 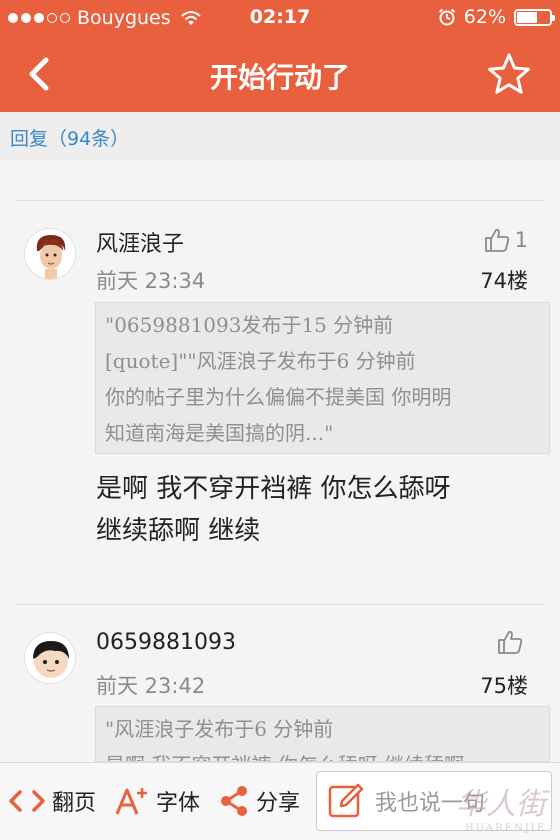 I want to click on share-label: 分享, so click(x=278, y=803).